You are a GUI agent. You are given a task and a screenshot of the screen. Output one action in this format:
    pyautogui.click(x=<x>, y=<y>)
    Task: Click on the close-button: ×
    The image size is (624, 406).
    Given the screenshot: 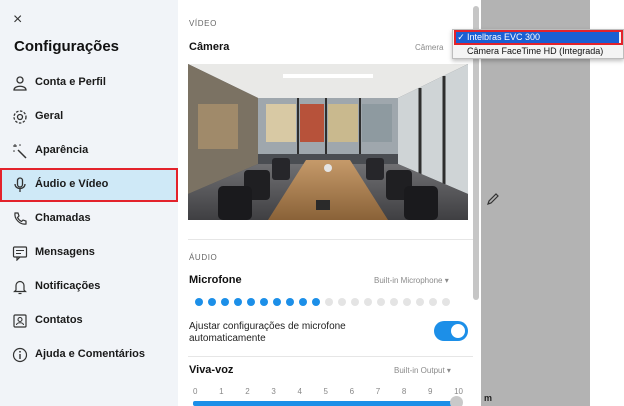 What is the action you would take?
    pyautogui.click(x=21, y=20)
    